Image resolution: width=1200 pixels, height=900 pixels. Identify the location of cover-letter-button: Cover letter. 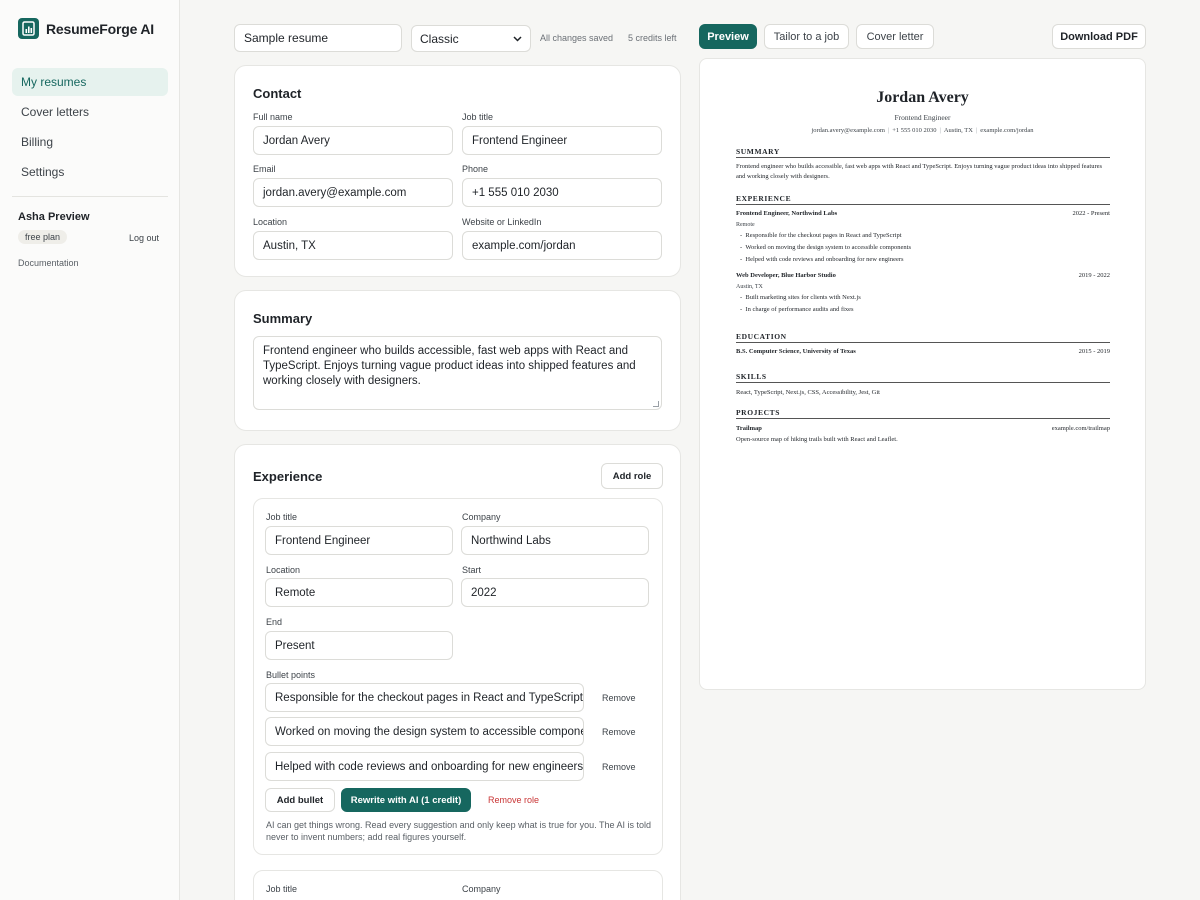
(895, 36).